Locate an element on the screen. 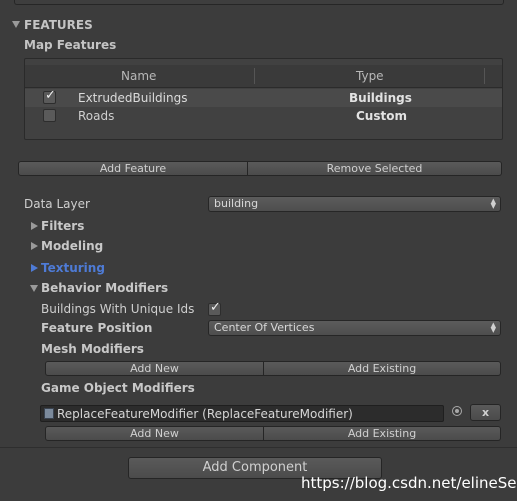 Image resolution: width=517 pixels, height=501 pixels. mesh-modifier-buttons: Add New Add Existing is located at coordinates (273, 368).